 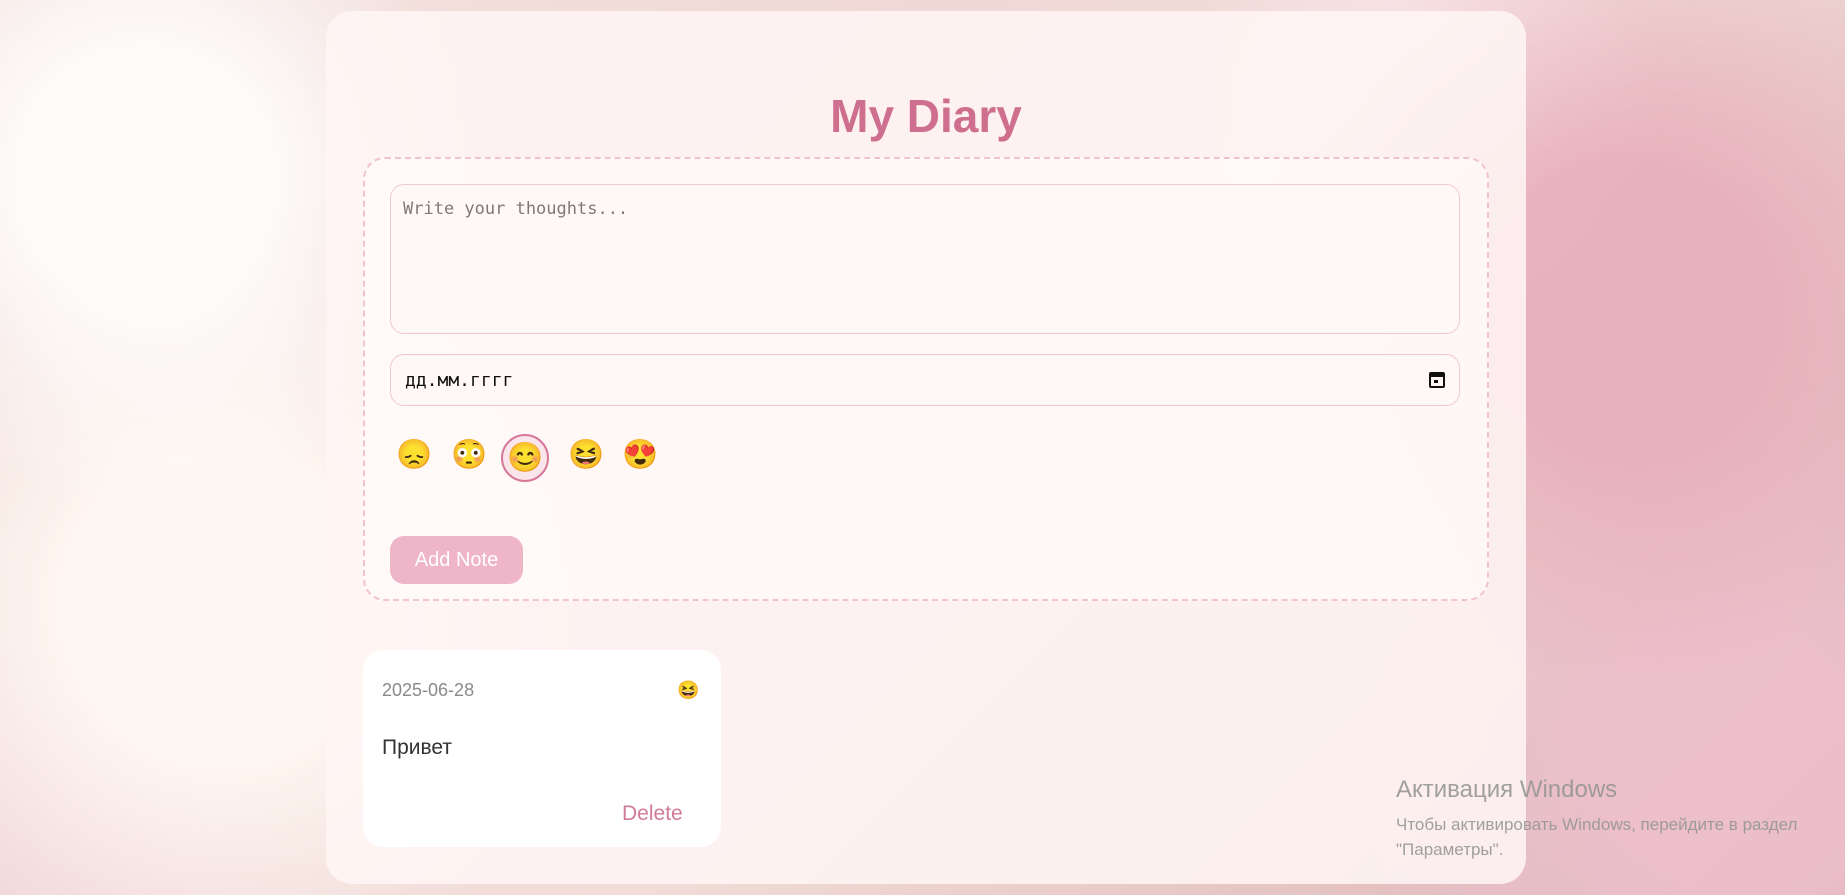 I want to click on note-card: 2025-06-28 😆 Привет Delete, so click(x=542, y=748).